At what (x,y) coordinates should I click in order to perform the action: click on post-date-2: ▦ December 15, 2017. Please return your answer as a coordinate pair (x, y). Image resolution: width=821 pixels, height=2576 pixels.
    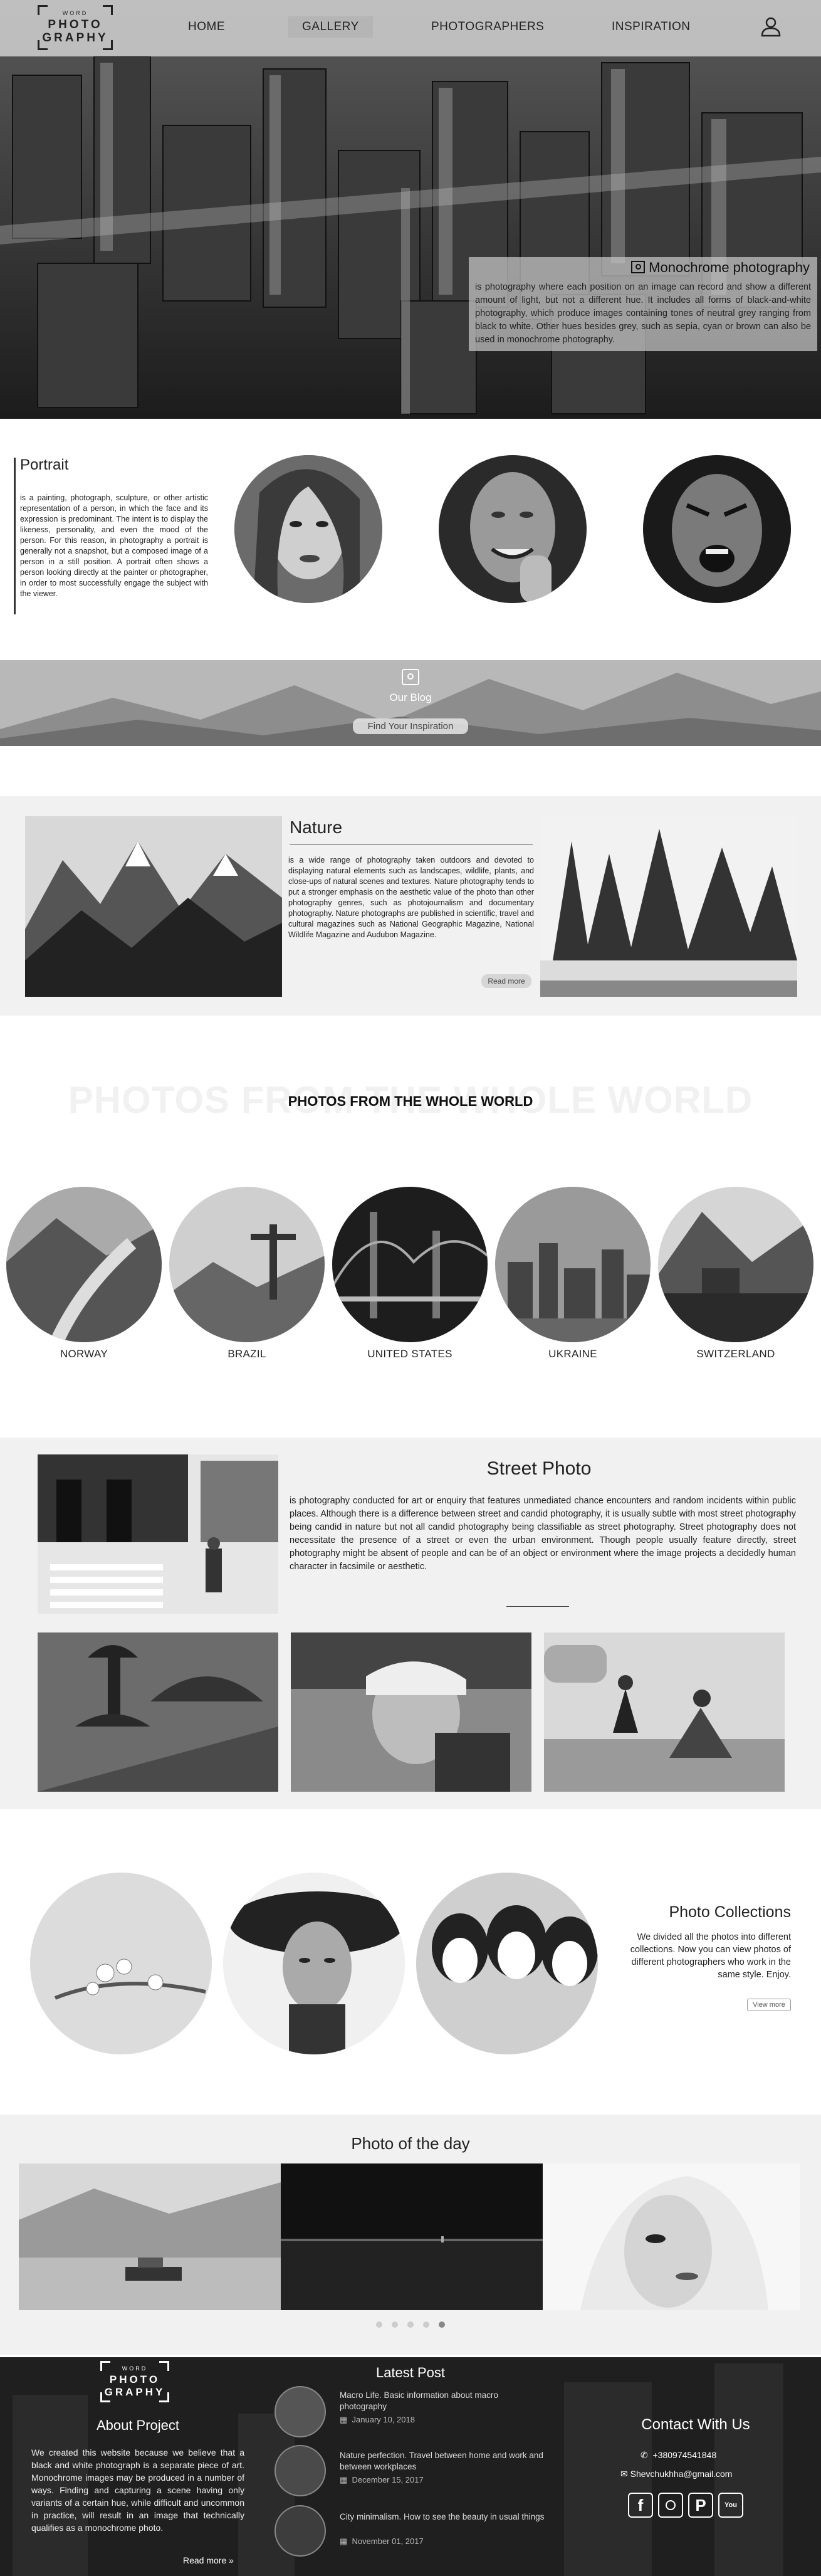
    Looking at the image, I should click on (382, 2480).